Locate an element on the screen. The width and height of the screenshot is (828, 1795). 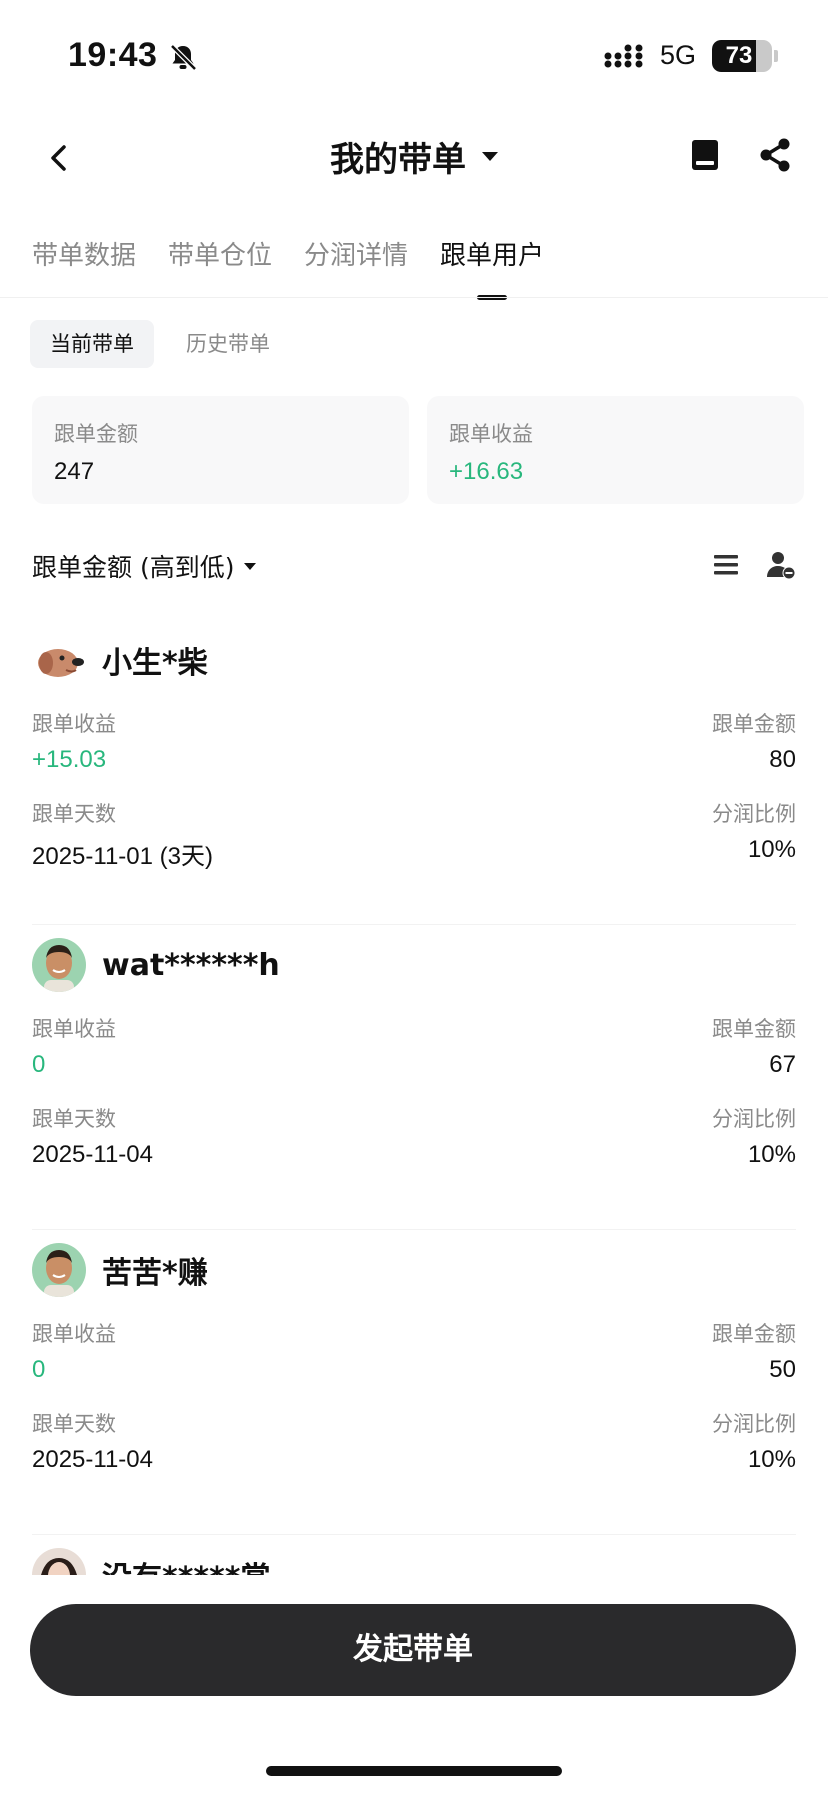
amount-value: 50 is located at coordinates (782, 1369).